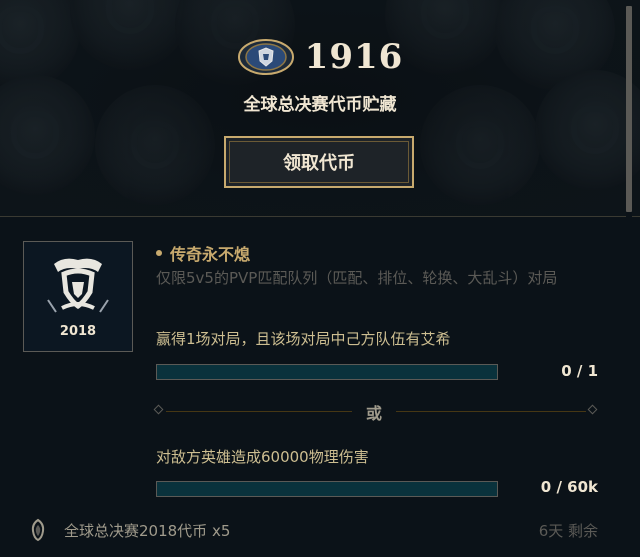 The width and height of the screenshot is (640, 557). I want to click on or-divider-label: 或, so click(373, 413).